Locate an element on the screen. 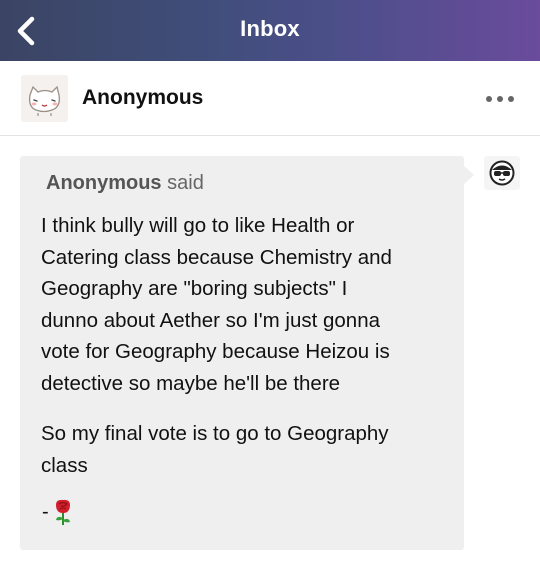 The width and height of the screenshot is (540, 575). answerer-avatar is located at coordinates (502, 173).